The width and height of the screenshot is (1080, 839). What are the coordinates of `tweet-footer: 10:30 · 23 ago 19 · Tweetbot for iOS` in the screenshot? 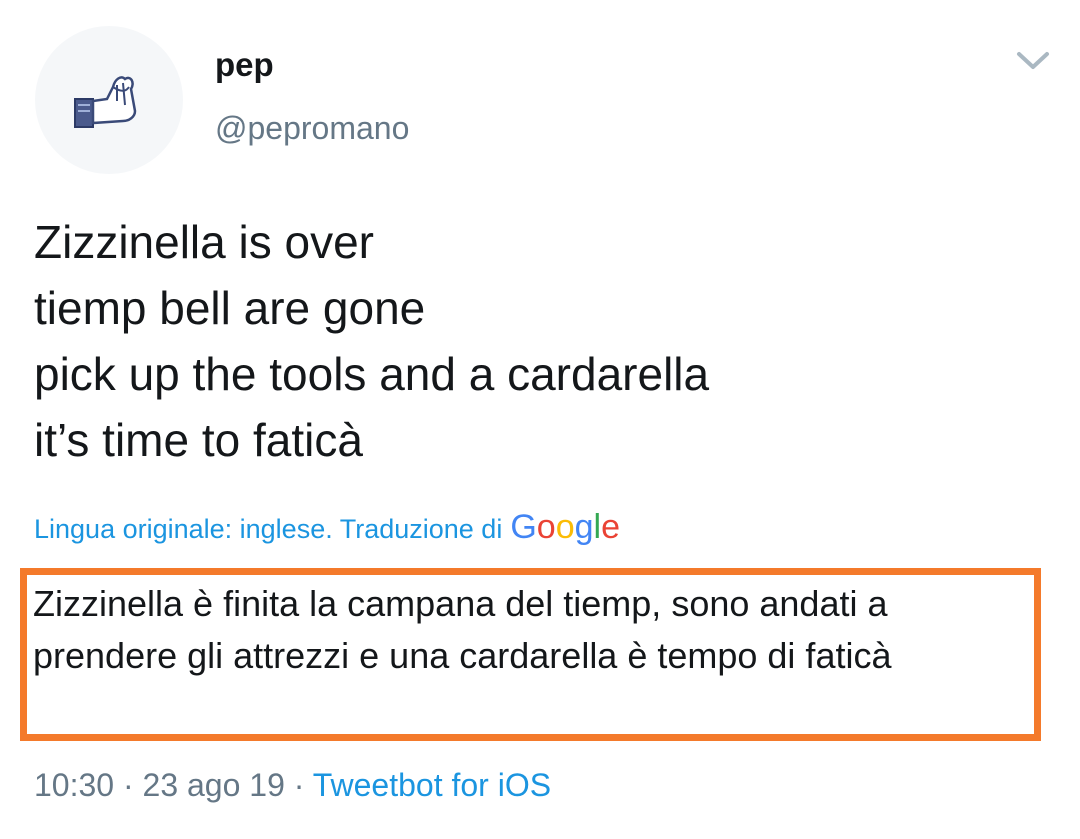 It's located at (292, 785).